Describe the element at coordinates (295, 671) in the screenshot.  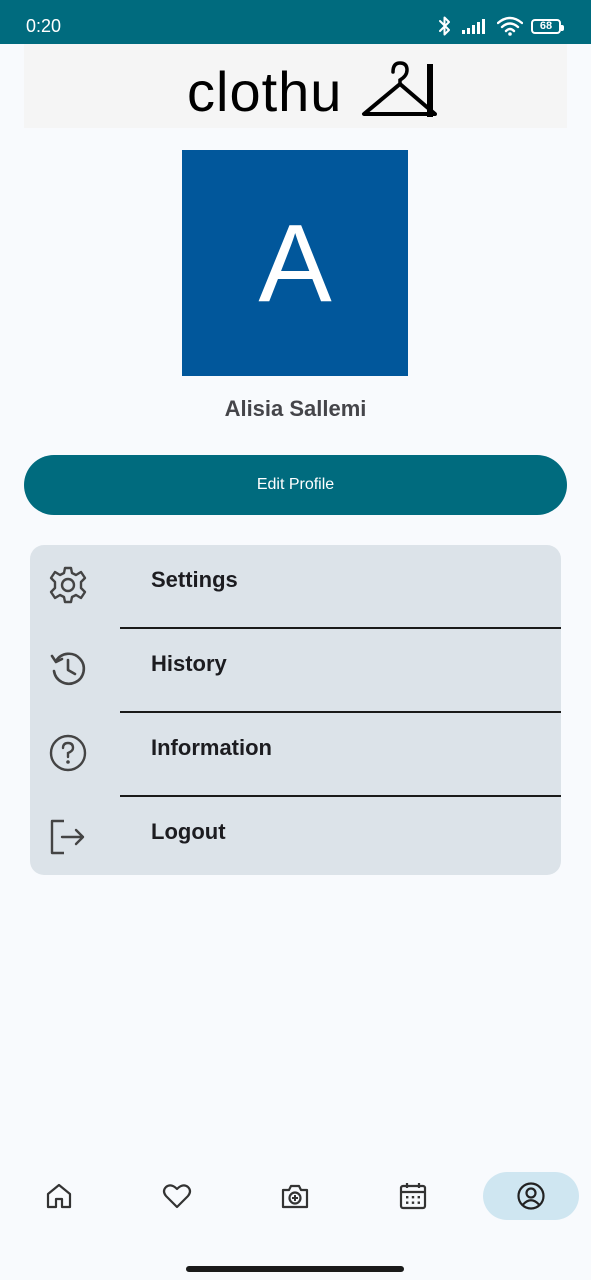
I see `menu-item-history: History` at that location.